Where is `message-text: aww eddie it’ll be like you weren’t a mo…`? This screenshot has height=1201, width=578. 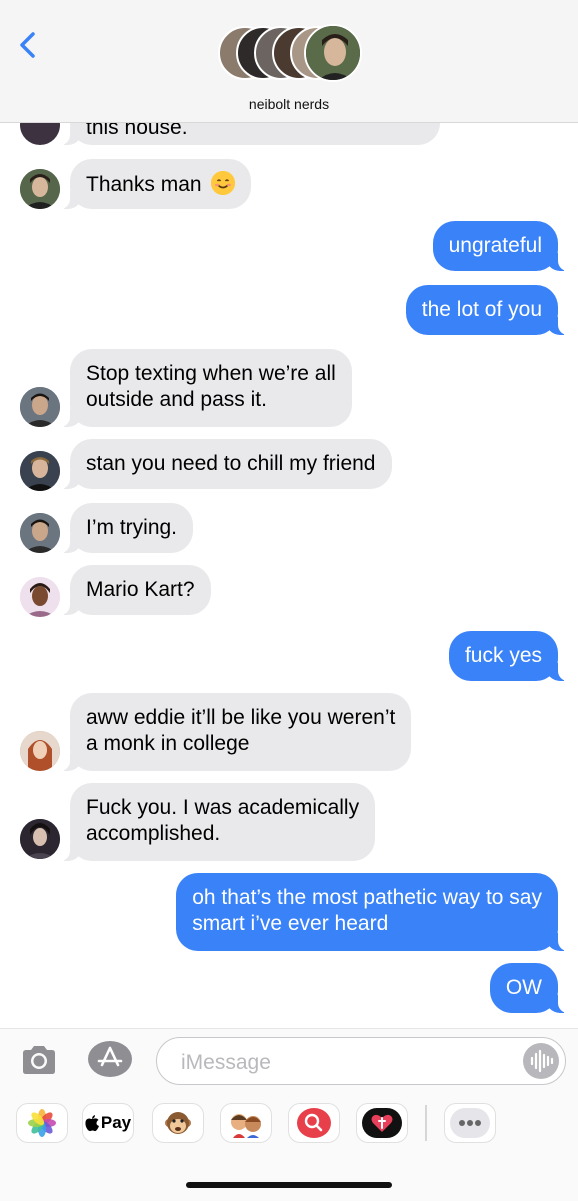
message-text: aww eddie it’ll be like you weren’t a mo… is located at coordinates (240, 731).